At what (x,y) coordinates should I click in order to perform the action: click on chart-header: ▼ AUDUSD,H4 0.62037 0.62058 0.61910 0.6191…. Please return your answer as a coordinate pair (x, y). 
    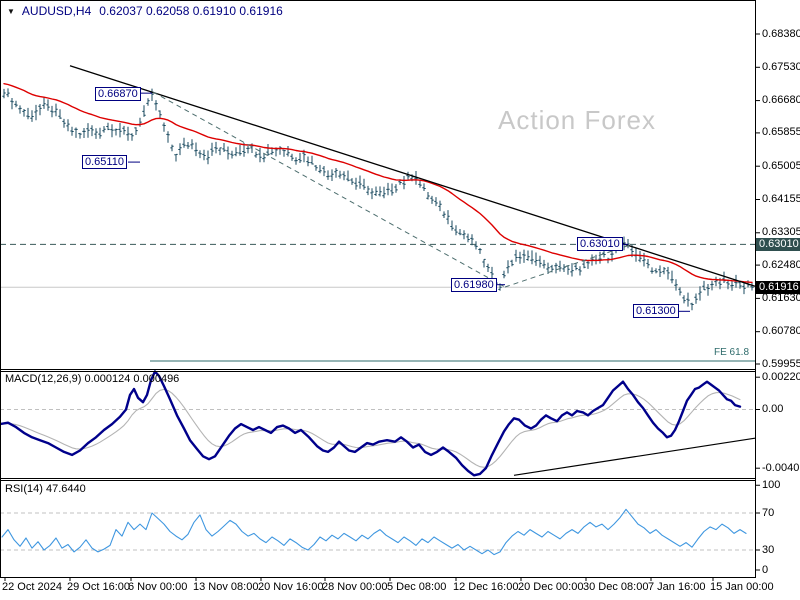
    Looking at the image, I should click on (145, 11).